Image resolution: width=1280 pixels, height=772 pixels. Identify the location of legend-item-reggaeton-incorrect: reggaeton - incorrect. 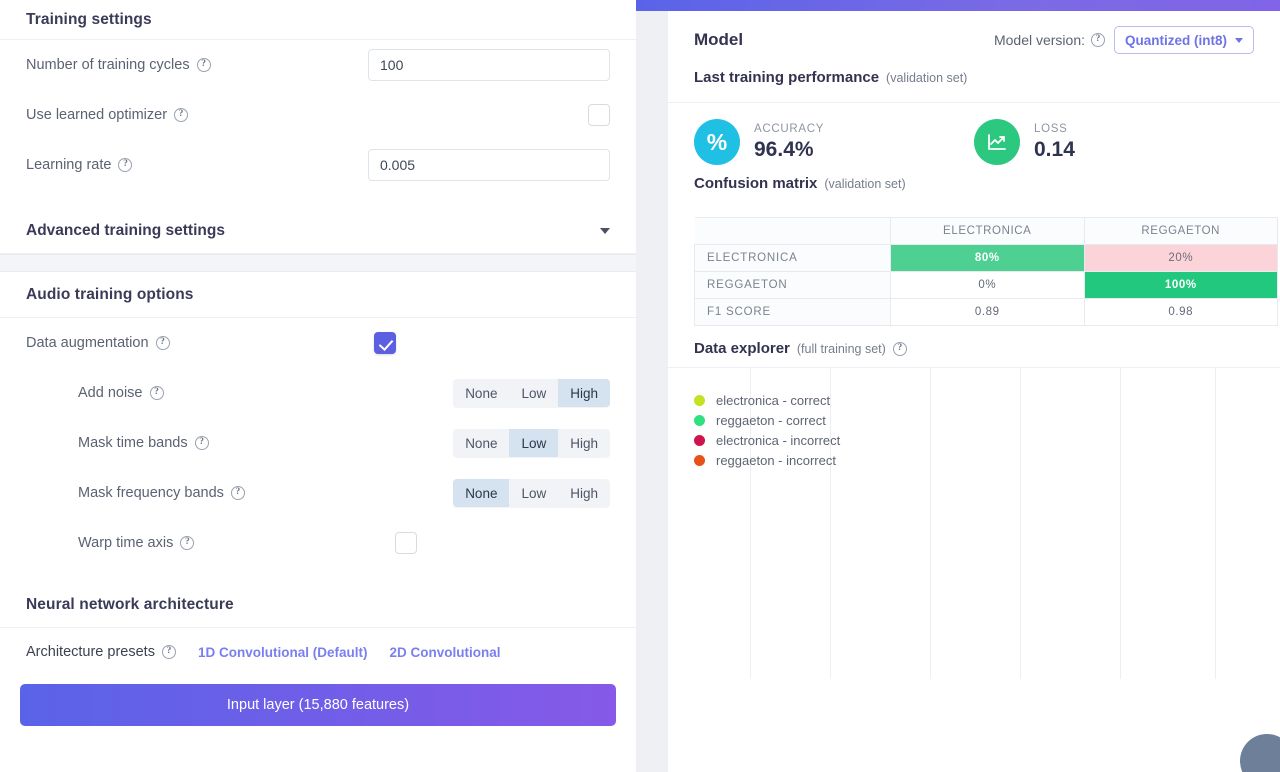
(767, 460).